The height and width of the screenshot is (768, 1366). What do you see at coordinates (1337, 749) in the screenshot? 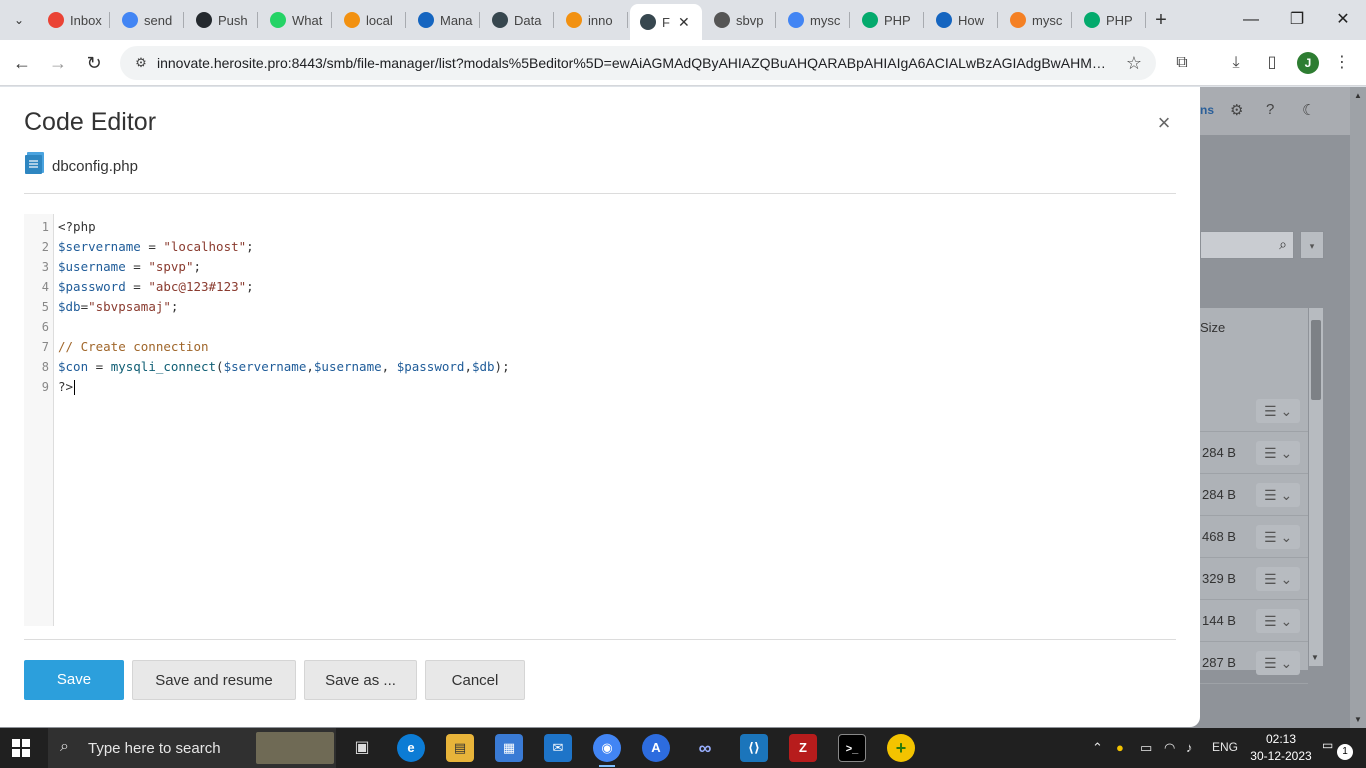
I see `notification-center-icon: ▭ 1` at bounding box center [1337, 749].